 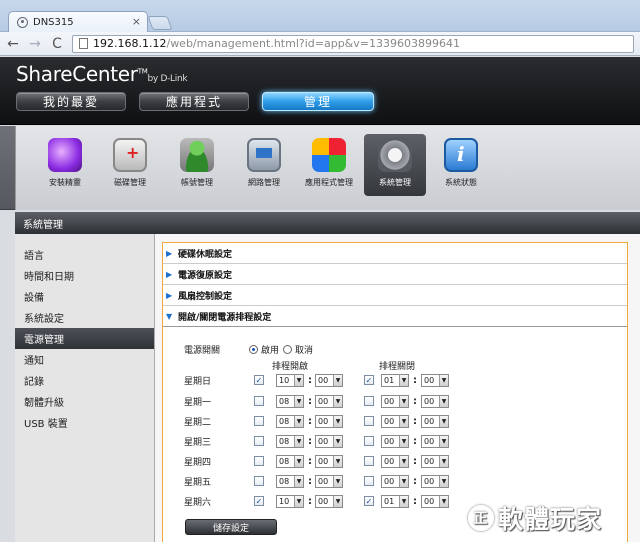 I want to click on schedule-row: 星期四 08 ▼:00 ▼ 00 ▼:00 ▼, so click(x=395, y=461).